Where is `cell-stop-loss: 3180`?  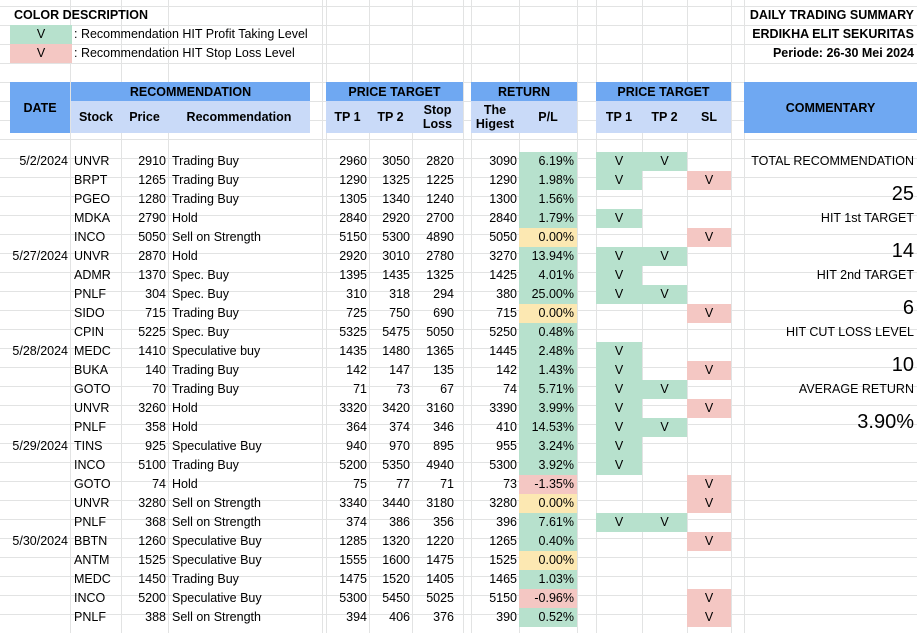
cell-stop-loss: 3180 is located at coordinates (440, 503).